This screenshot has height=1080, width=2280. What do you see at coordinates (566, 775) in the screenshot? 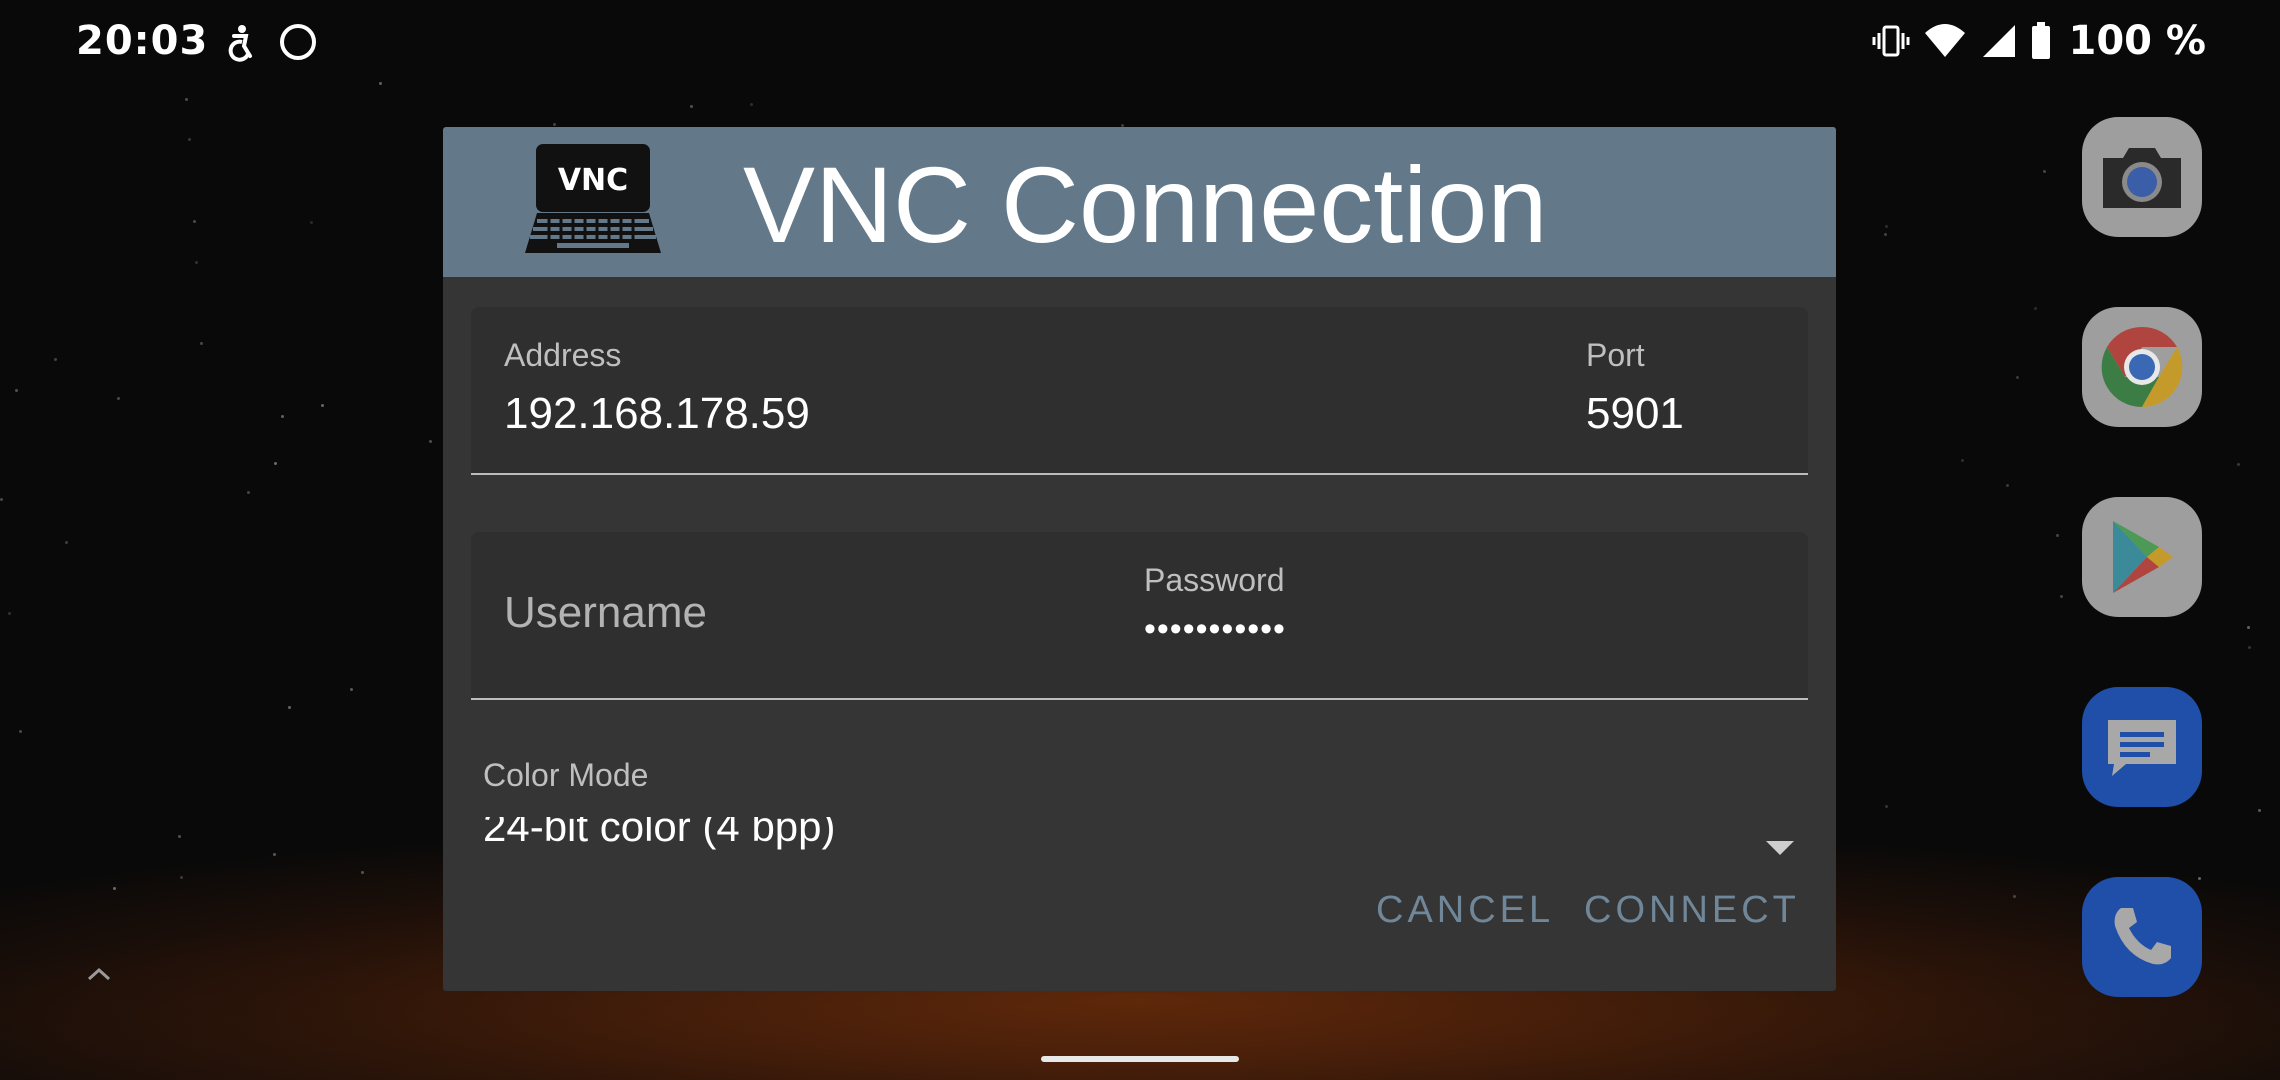
I see `color-mode-label: Color Mode` at bounding box center [566, 775].